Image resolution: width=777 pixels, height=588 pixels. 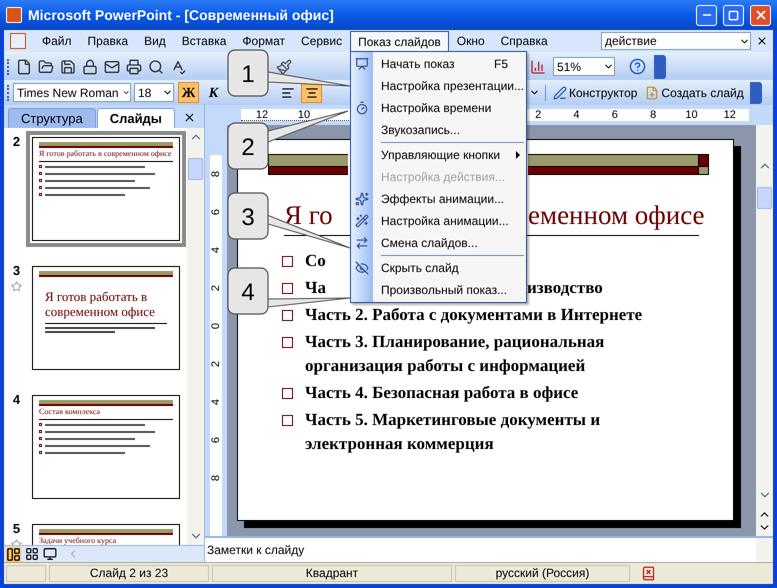 I want to click on thumbnail-title: Я готов работать в современном офисе, so click(x=100, y=304).